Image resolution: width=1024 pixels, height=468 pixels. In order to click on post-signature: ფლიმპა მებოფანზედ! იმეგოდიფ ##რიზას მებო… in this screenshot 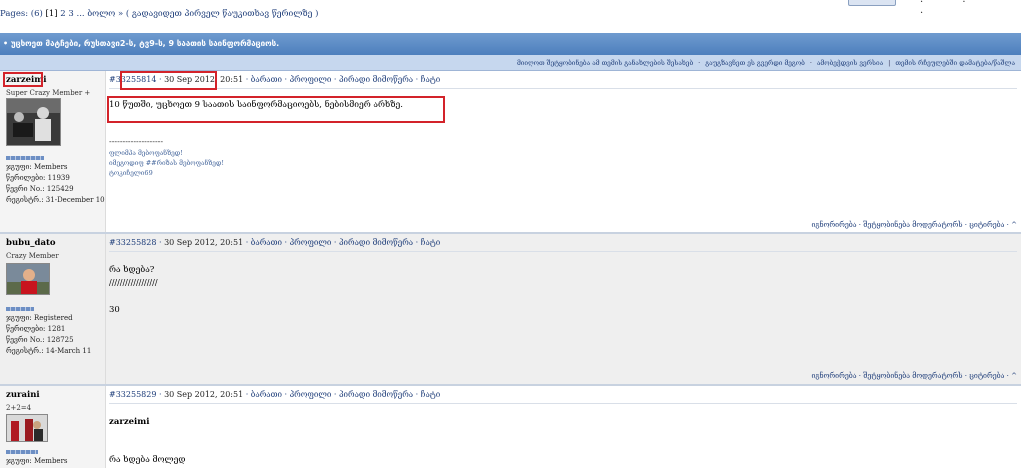, I will do `click(166, 163)`.